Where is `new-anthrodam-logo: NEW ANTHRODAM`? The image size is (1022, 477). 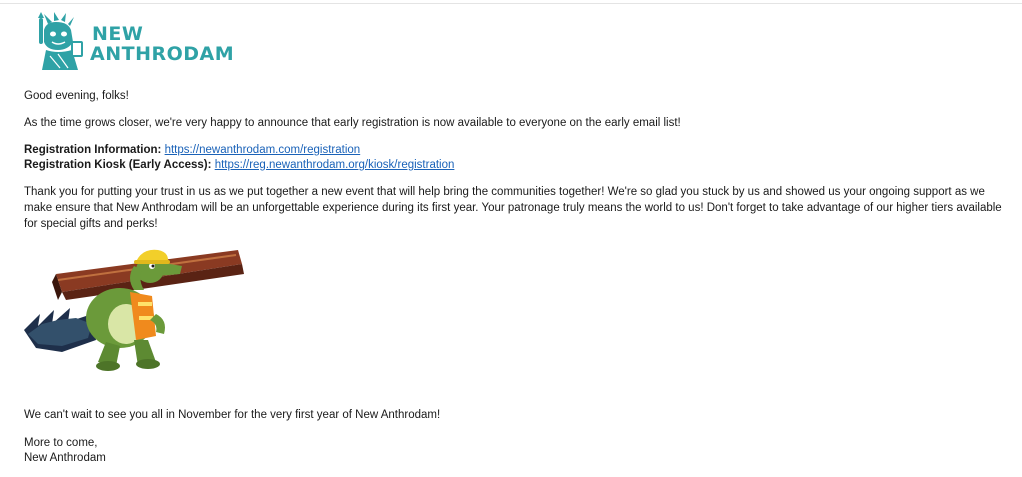
new-anthrodam-logo: NEW ANTHRODAM is located at coordinates (147, 42).